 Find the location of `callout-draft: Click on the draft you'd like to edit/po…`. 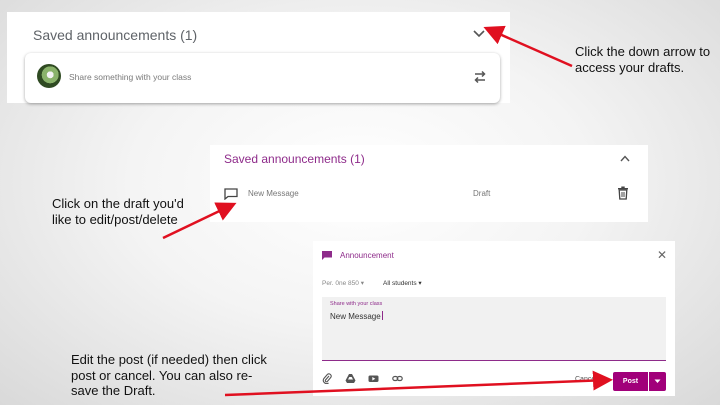

callout-draft: Click on the draft you'd like to edit/po… is located at coordinates (118, 211).